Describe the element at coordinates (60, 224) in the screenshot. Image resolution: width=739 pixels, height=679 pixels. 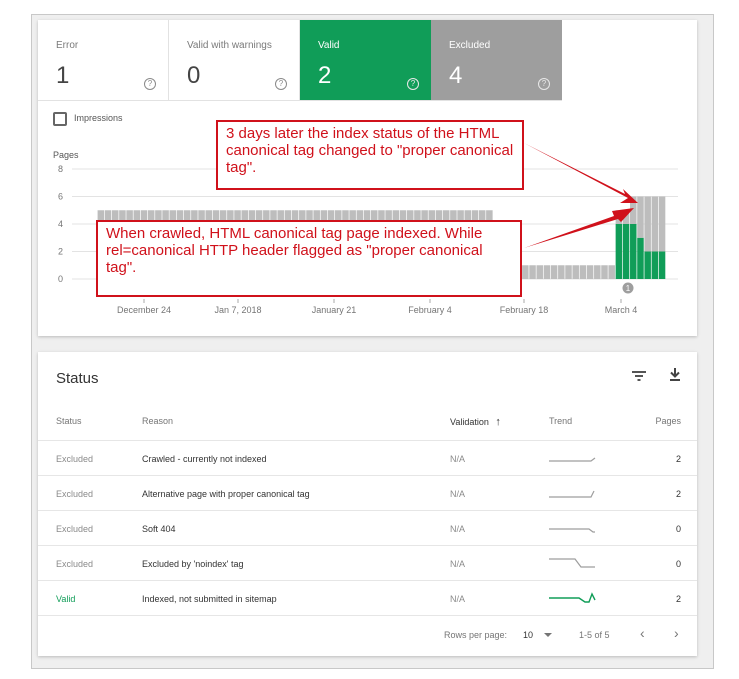
I see `y-tick-label: 4` at that location.